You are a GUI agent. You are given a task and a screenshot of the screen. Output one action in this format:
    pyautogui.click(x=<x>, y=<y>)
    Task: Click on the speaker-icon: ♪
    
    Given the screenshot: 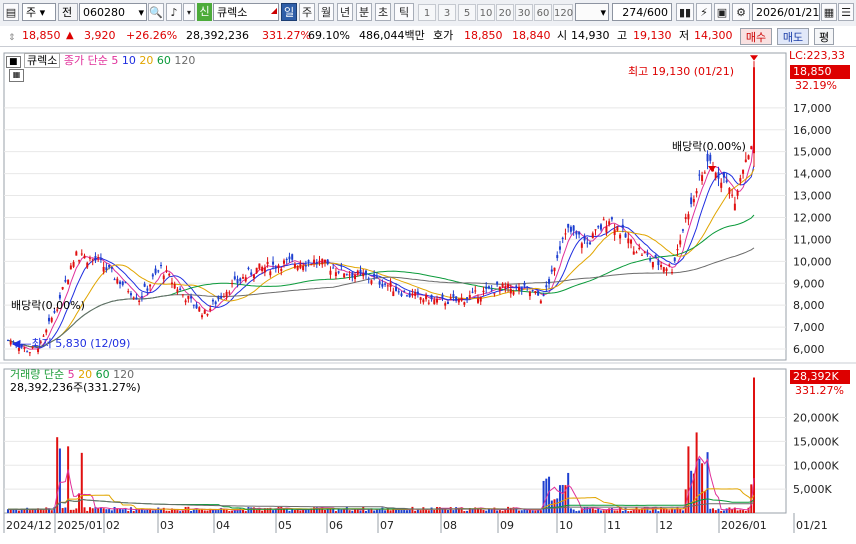 What is the action you would take?
    pyautogui.click(x=174, y=12)
    